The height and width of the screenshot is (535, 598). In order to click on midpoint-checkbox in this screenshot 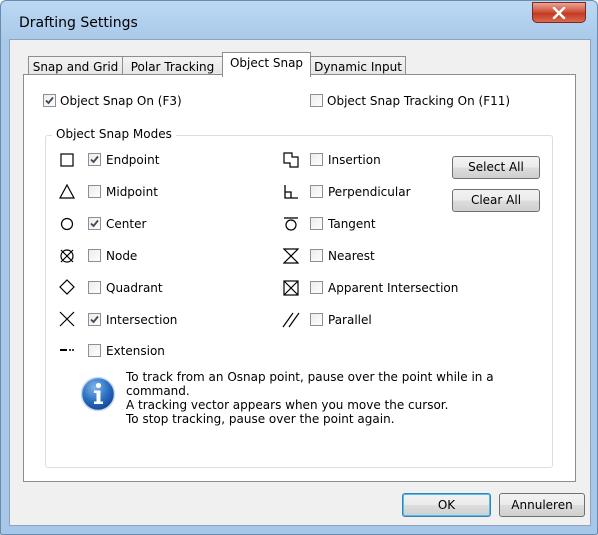, I will do `click(94, 191)`.